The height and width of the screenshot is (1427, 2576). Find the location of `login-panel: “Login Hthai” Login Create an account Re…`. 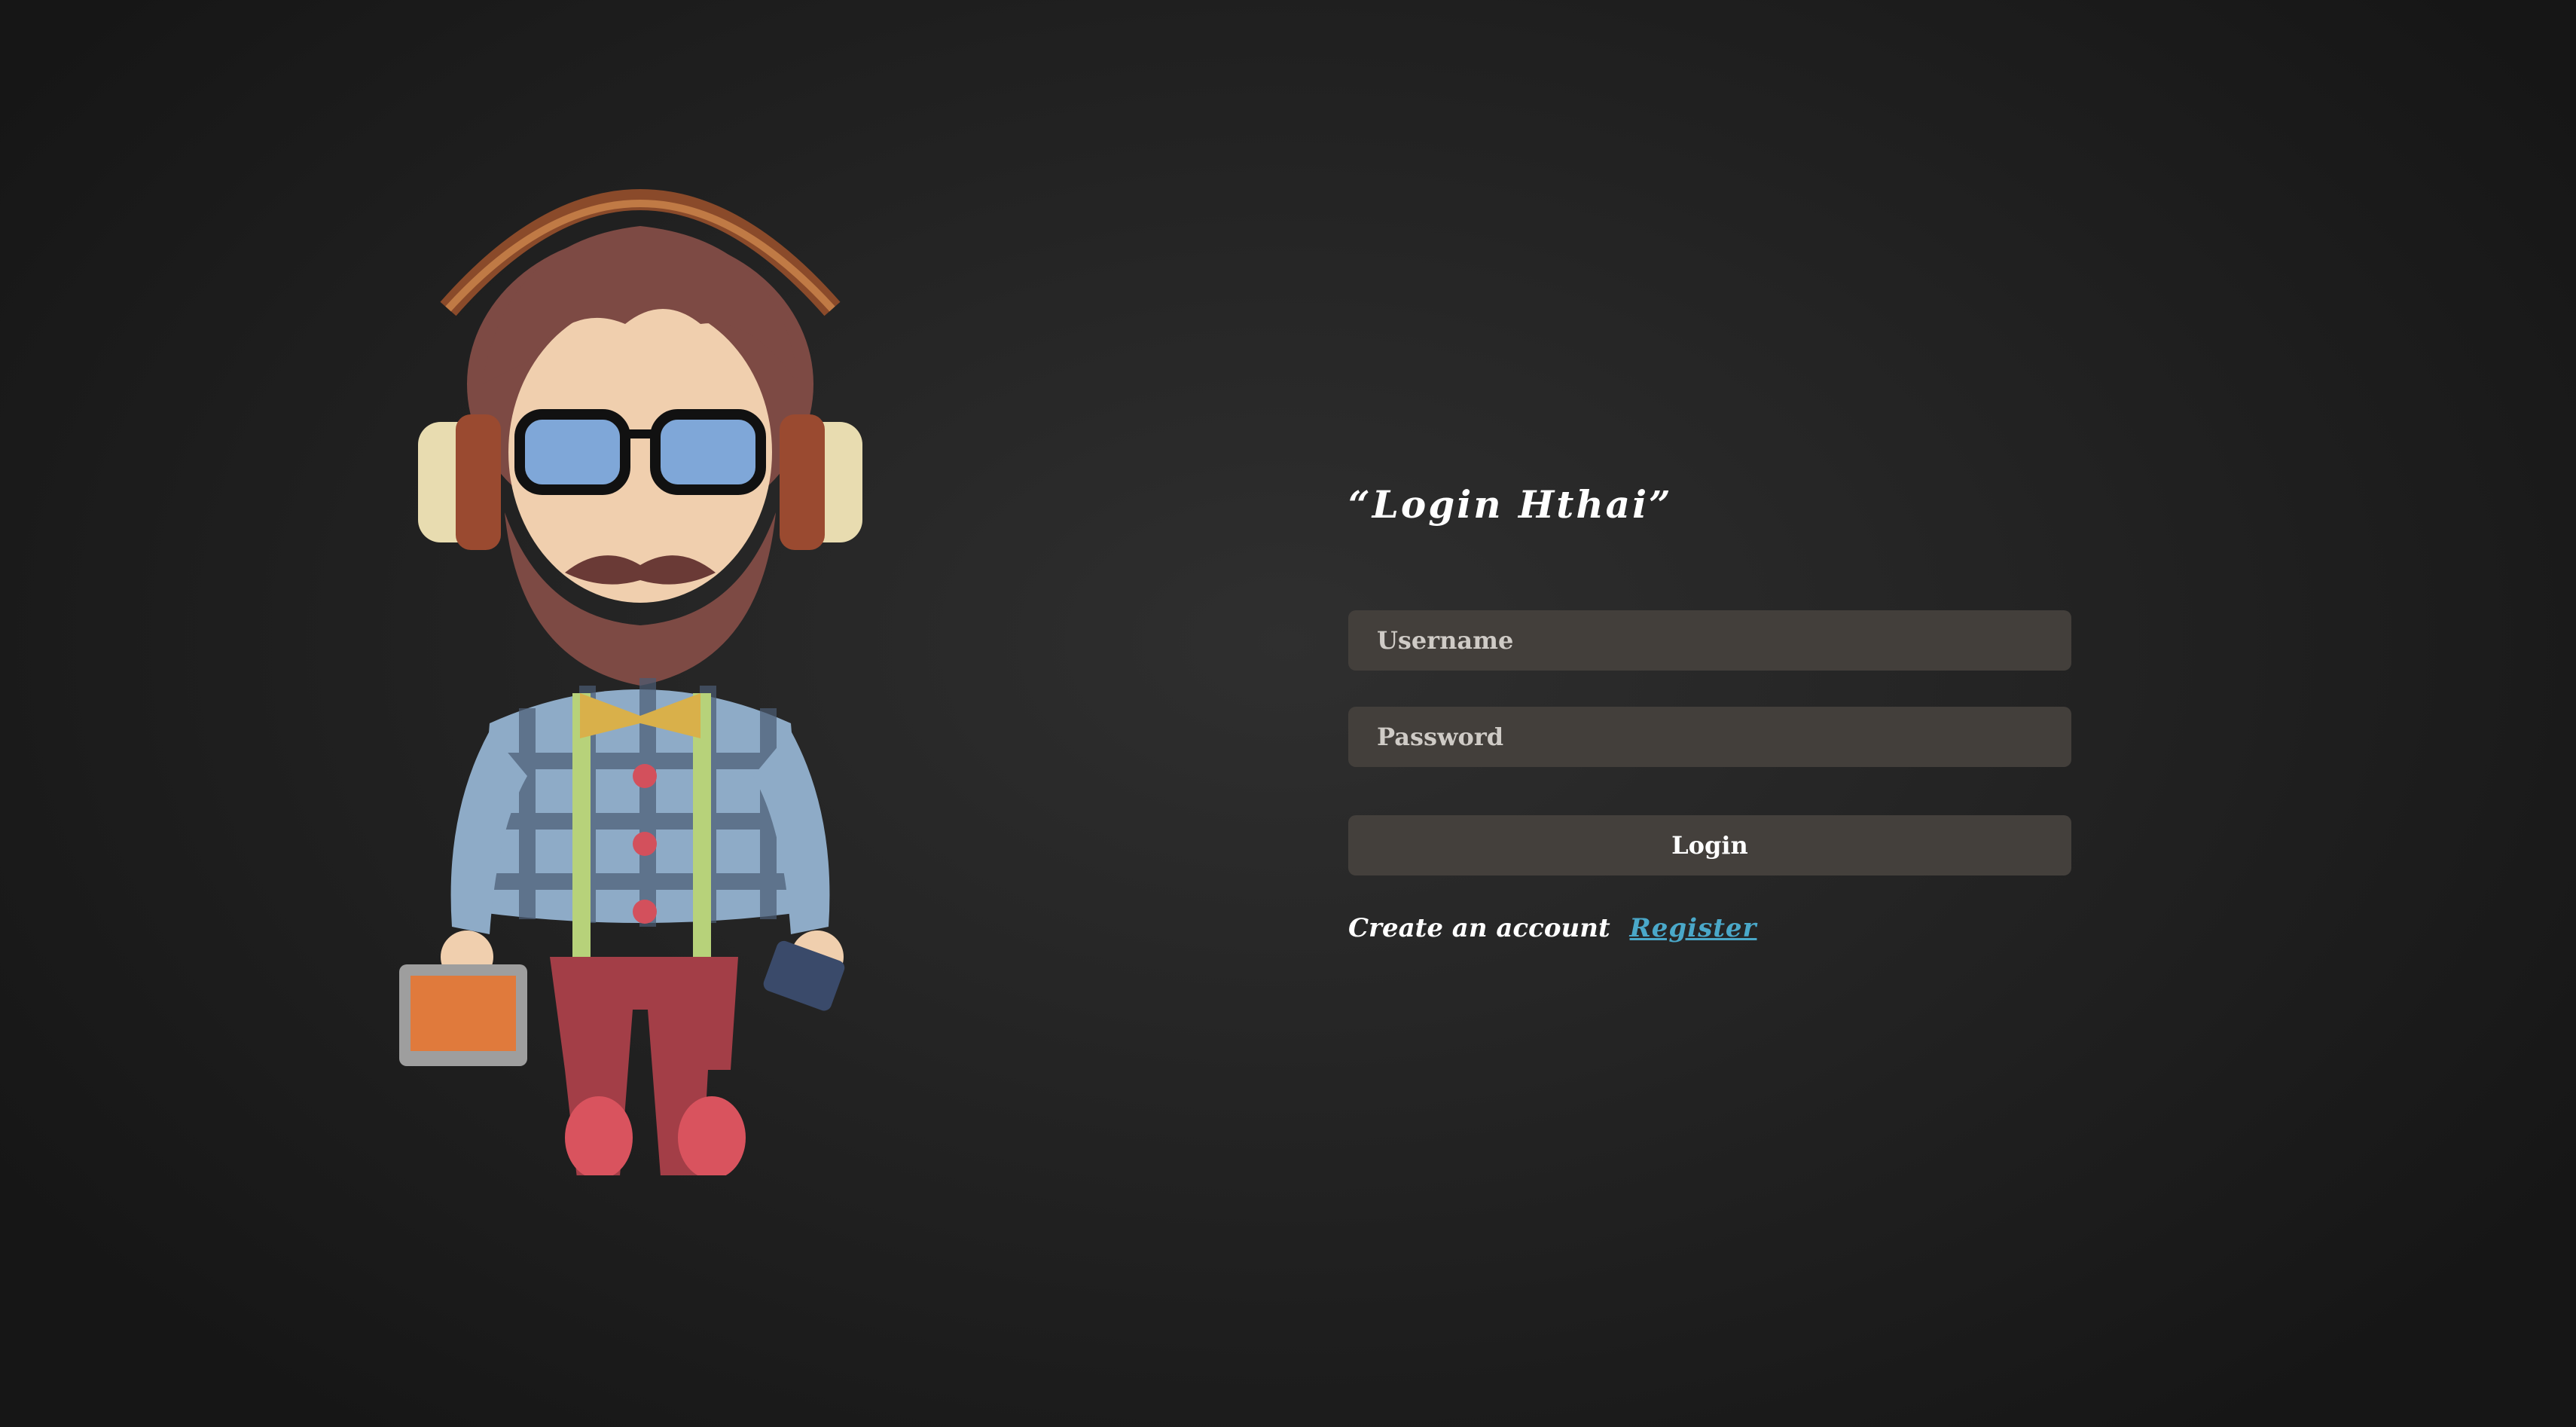

login-panel: “Login Hthai” Login Create an account Re… is located at coordinates (1710, 709).